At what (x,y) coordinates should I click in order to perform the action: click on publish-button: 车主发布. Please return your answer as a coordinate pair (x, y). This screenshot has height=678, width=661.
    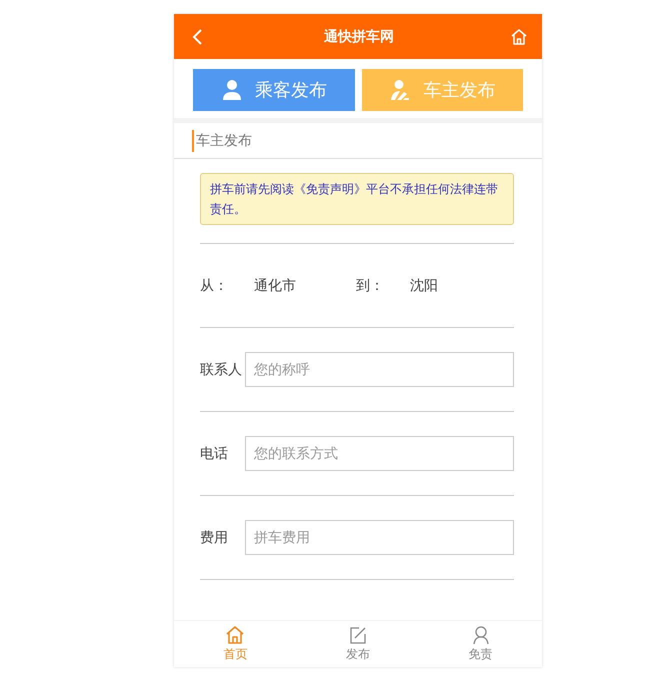
    Looking at the image, I should click on (442, 90).